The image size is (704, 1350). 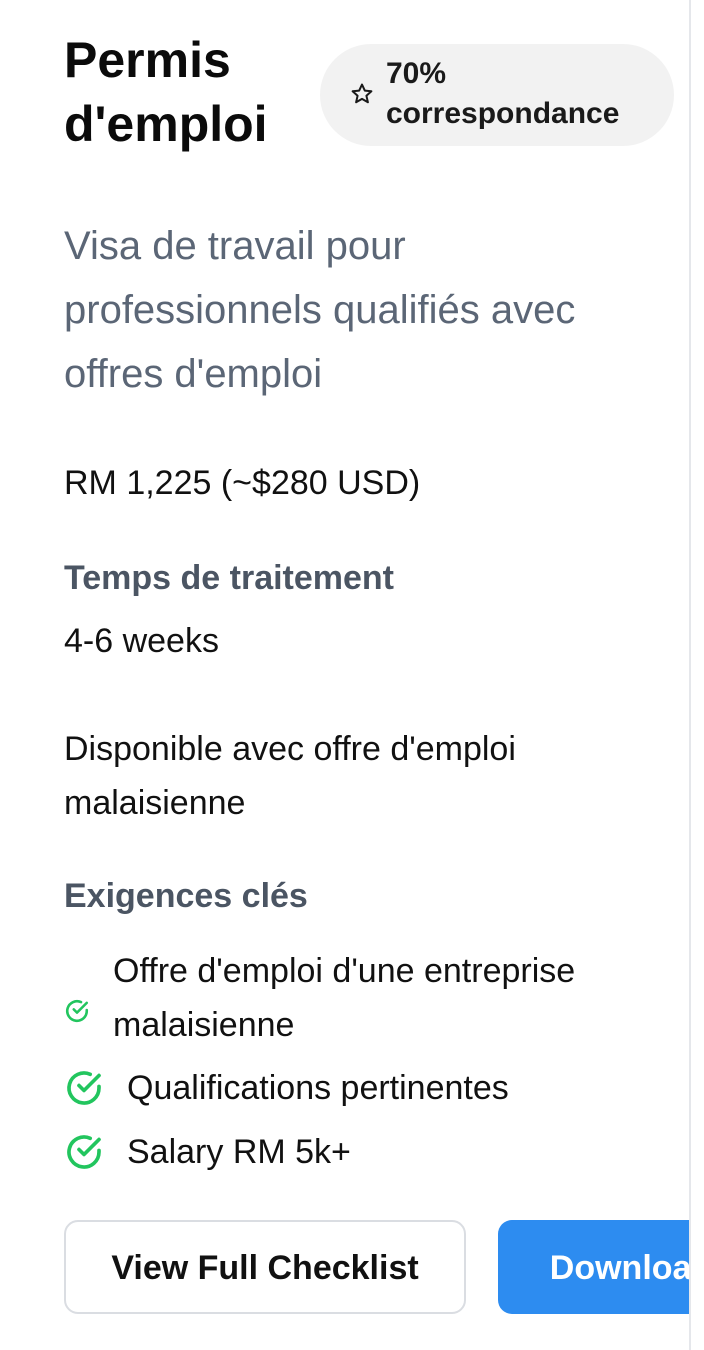 I want to click on visa-title: Permis d'emploi, so click(x=166, y=92).